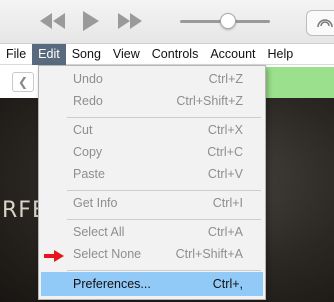  Describe the element at coordinates (86, 54) in the screenshot. I see `menu-song: Song` at that location.